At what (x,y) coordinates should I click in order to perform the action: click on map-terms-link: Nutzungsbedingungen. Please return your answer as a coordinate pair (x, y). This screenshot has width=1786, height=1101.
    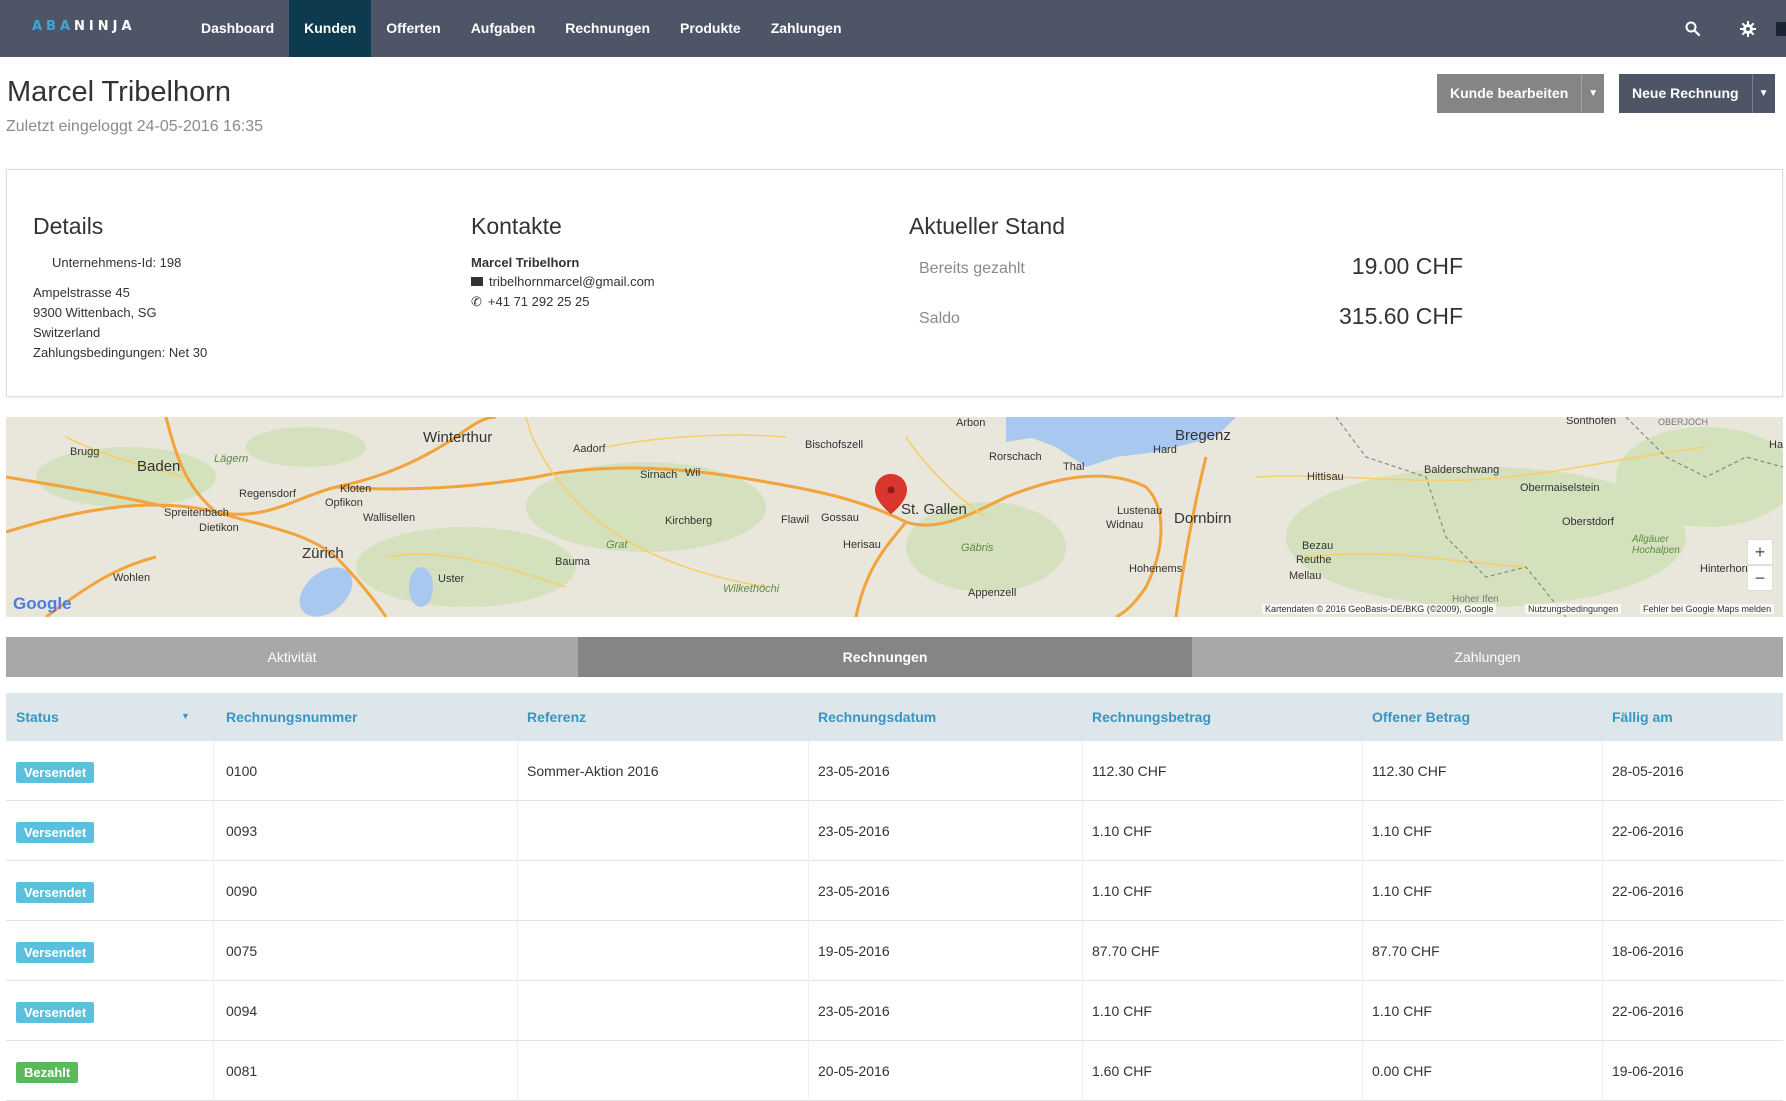
    Looking at the image, I should click on (1573, 609).